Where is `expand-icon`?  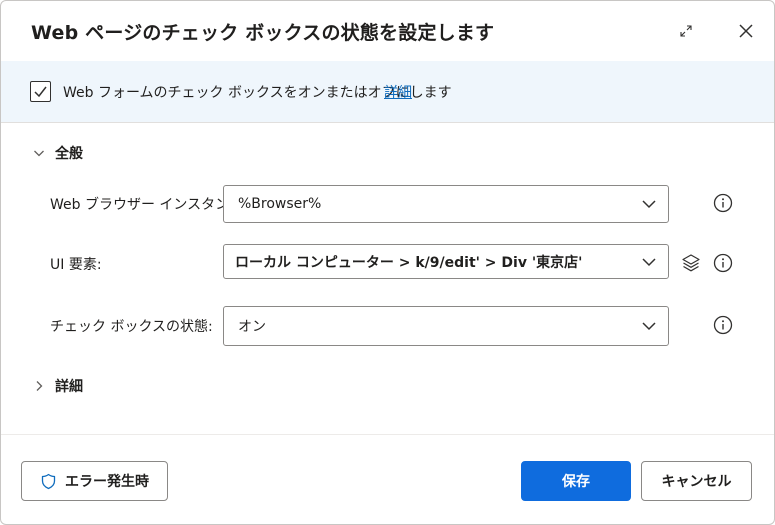
expand-icon is located at coordinates (686, 31).